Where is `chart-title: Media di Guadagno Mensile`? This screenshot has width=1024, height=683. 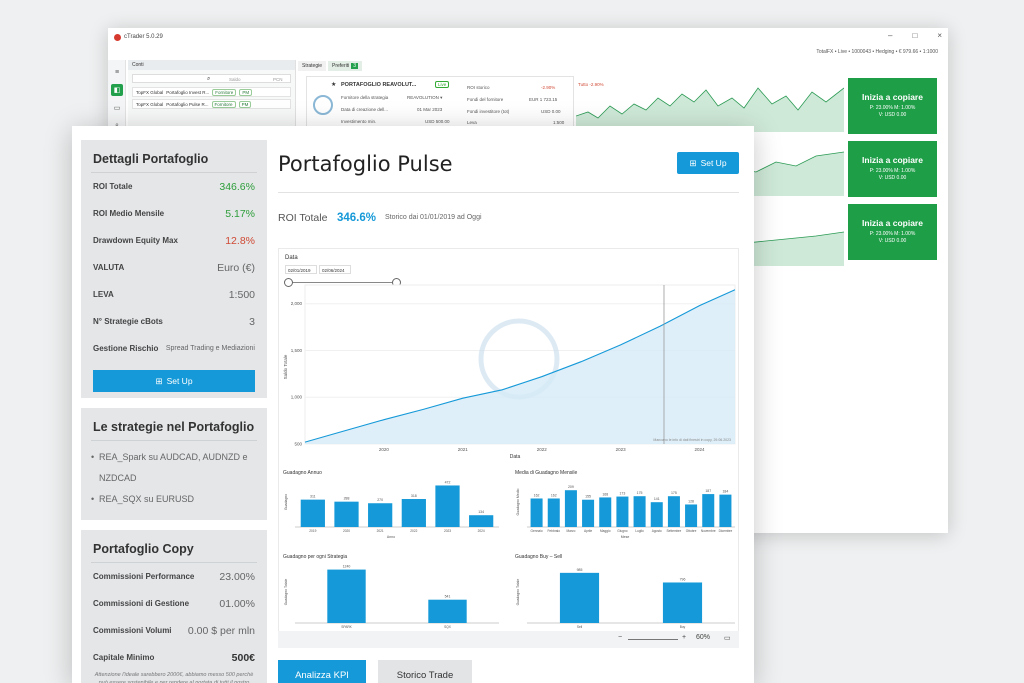 chart-title: Media di Guadagno Mensile is located at coordinates (546, 473).